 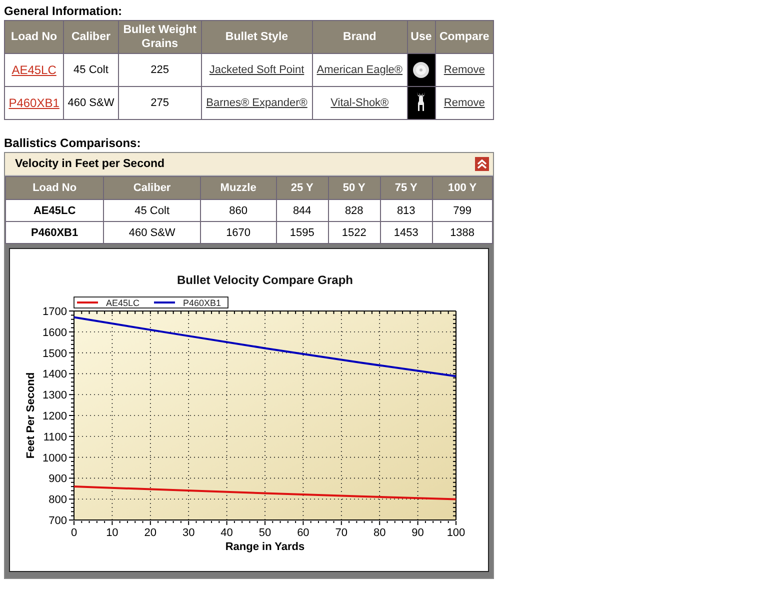 I want to click on legend-label: AE45LC, so click(x=123, y=303).